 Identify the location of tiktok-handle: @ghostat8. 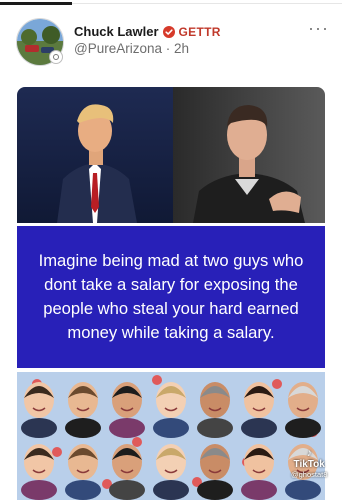
(309, 474).